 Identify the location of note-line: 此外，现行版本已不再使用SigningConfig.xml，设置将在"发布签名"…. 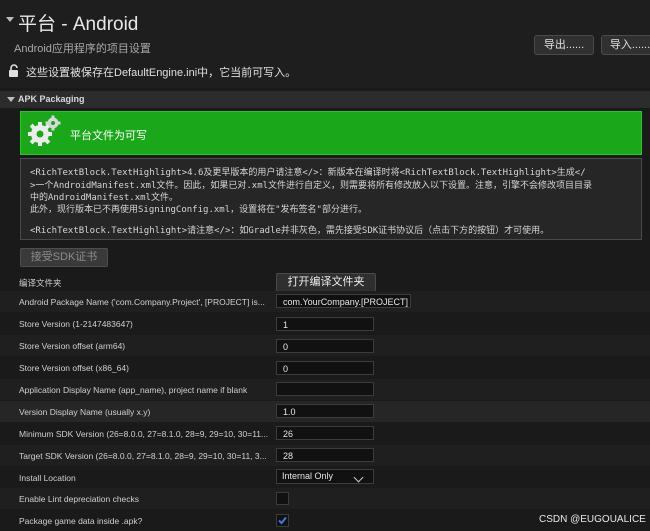
(198, 210).